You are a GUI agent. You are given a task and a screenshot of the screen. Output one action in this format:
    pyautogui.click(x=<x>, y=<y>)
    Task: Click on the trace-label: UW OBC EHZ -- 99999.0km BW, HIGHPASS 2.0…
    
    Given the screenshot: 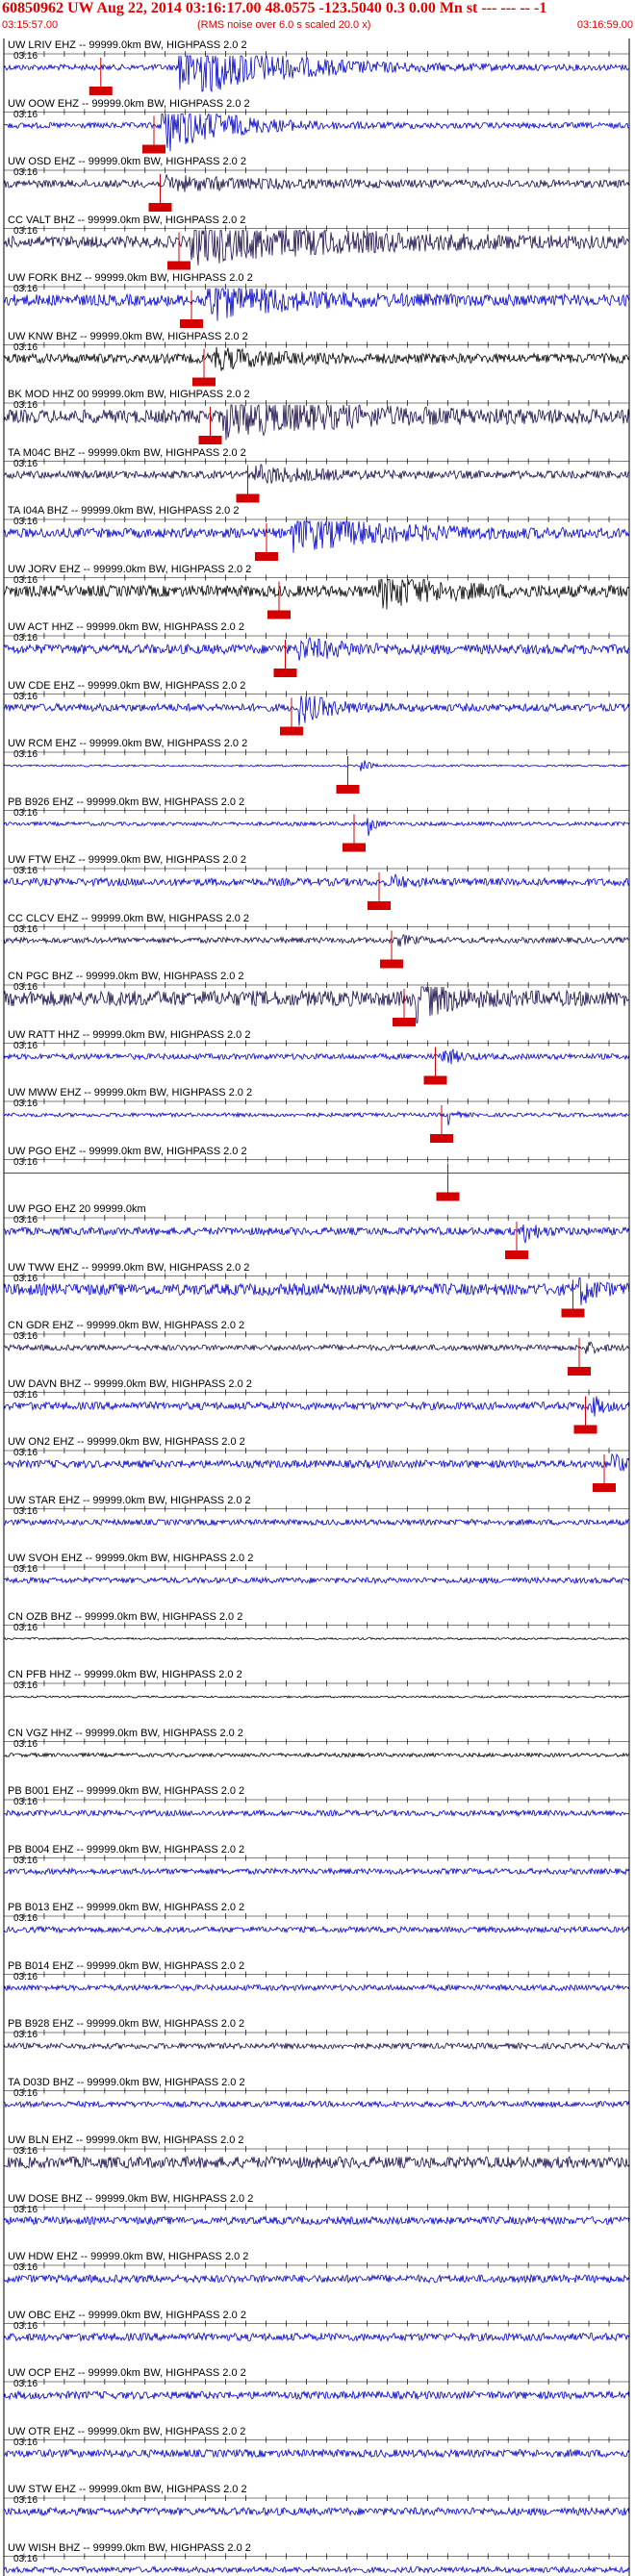 What is the action you would take?
    pyautogui.click(x=127, y=2315)
    